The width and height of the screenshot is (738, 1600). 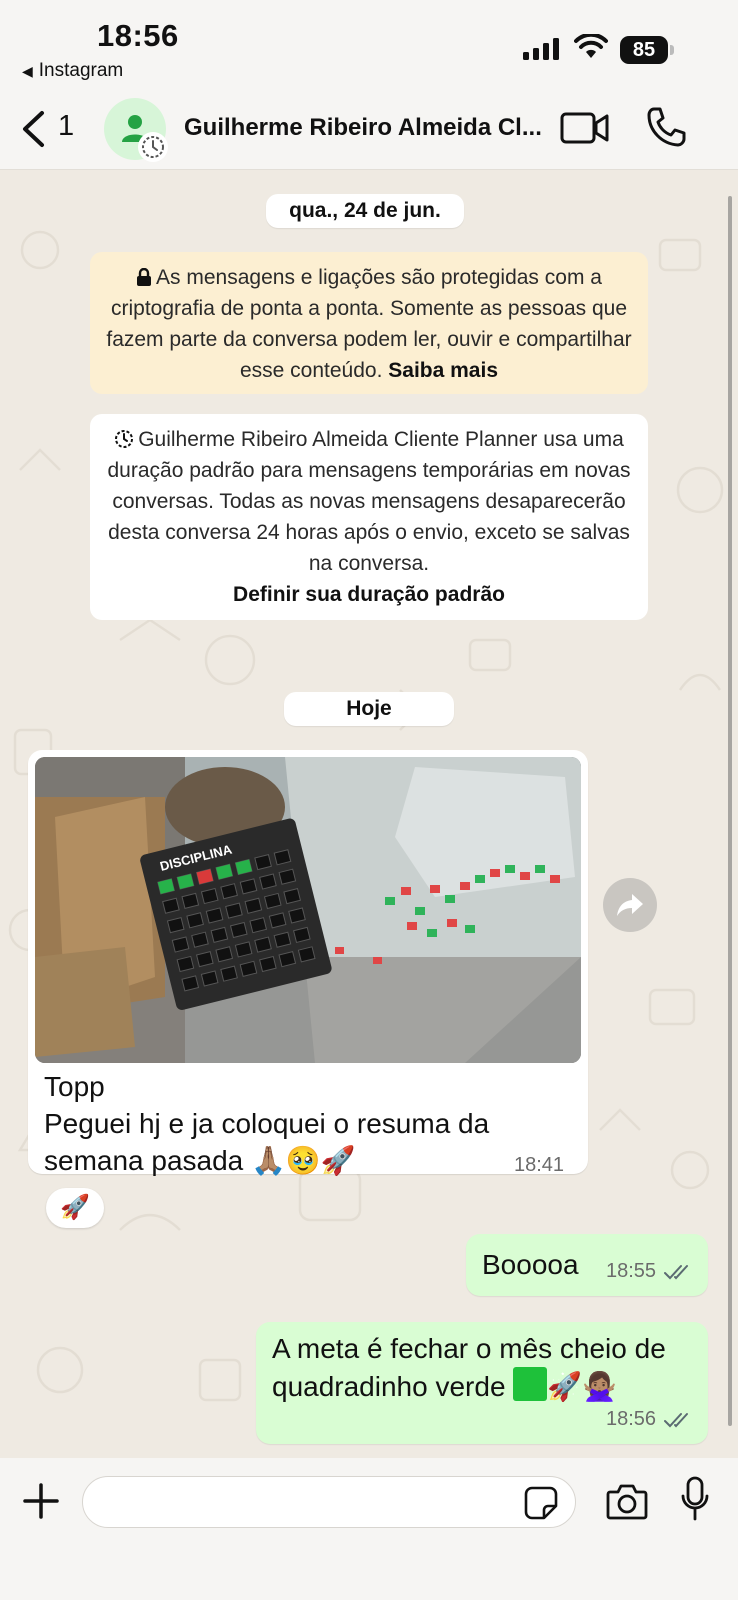 I want to click on battery-level: 85, so click(x=647, y=50).